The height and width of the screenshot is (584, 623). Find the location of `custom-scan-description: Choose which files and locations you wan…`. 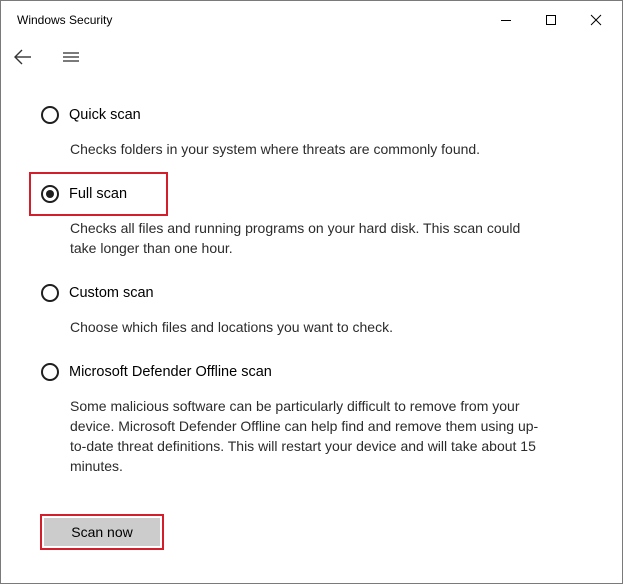

custom-scan-description: Choose which files and locations you wan… is located at coordinates (231, 327).